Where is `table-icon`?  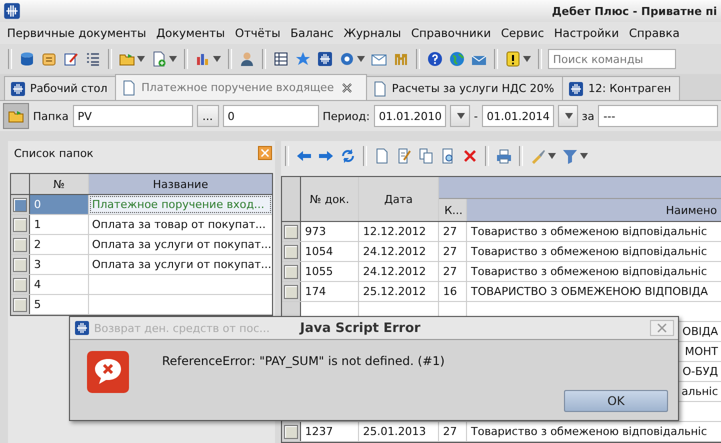 table-icon is located at coordinates (281, 59).